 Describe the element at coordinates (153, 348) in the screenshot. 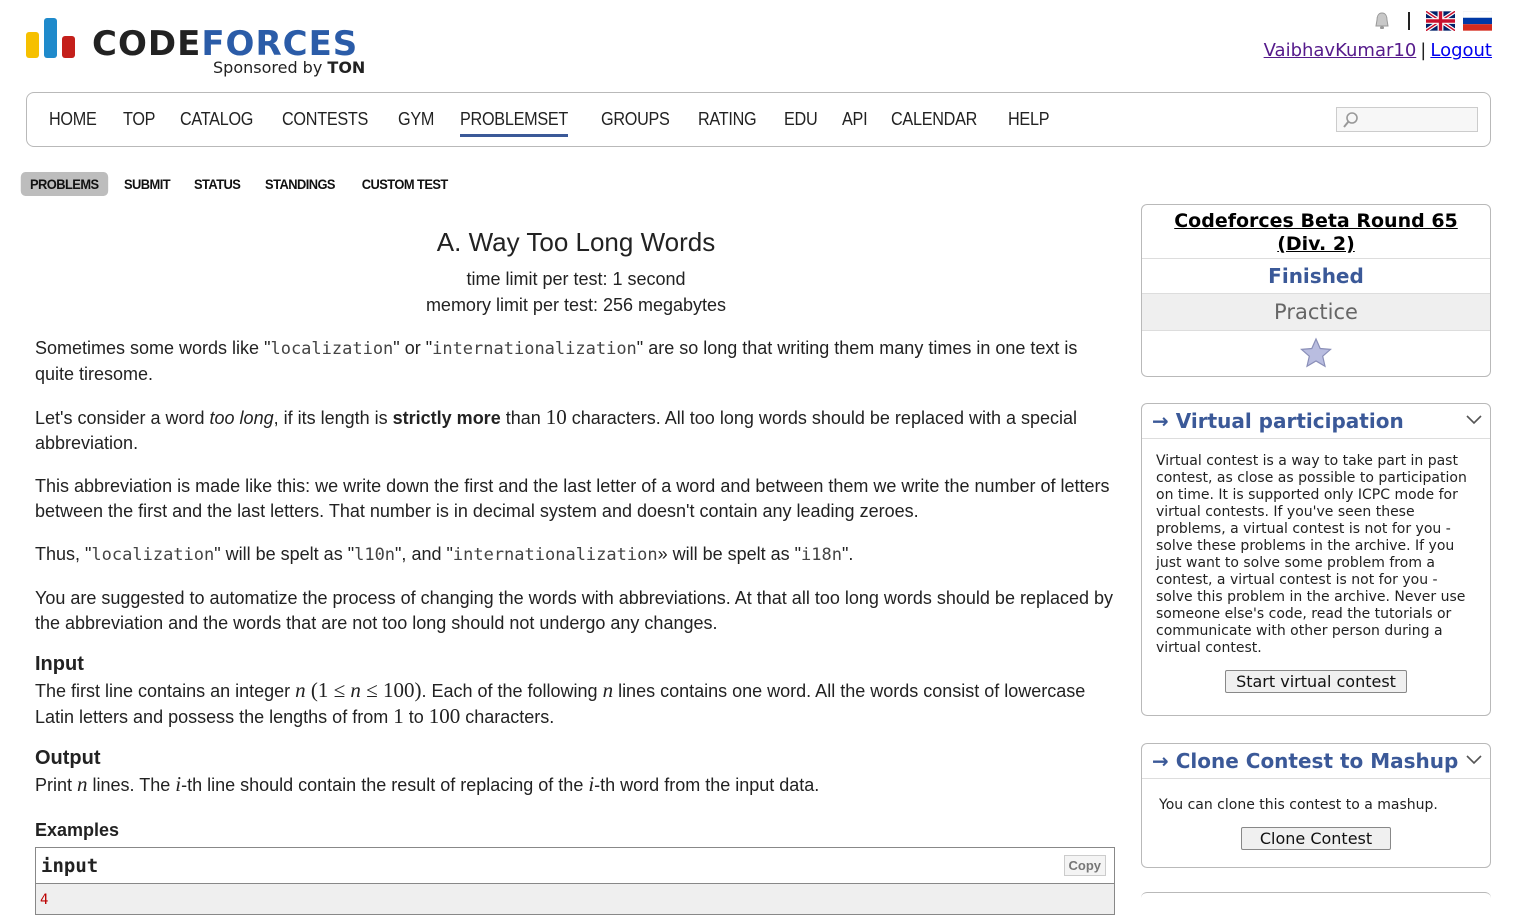

I see `text: Sometimes some words like "` at that location.